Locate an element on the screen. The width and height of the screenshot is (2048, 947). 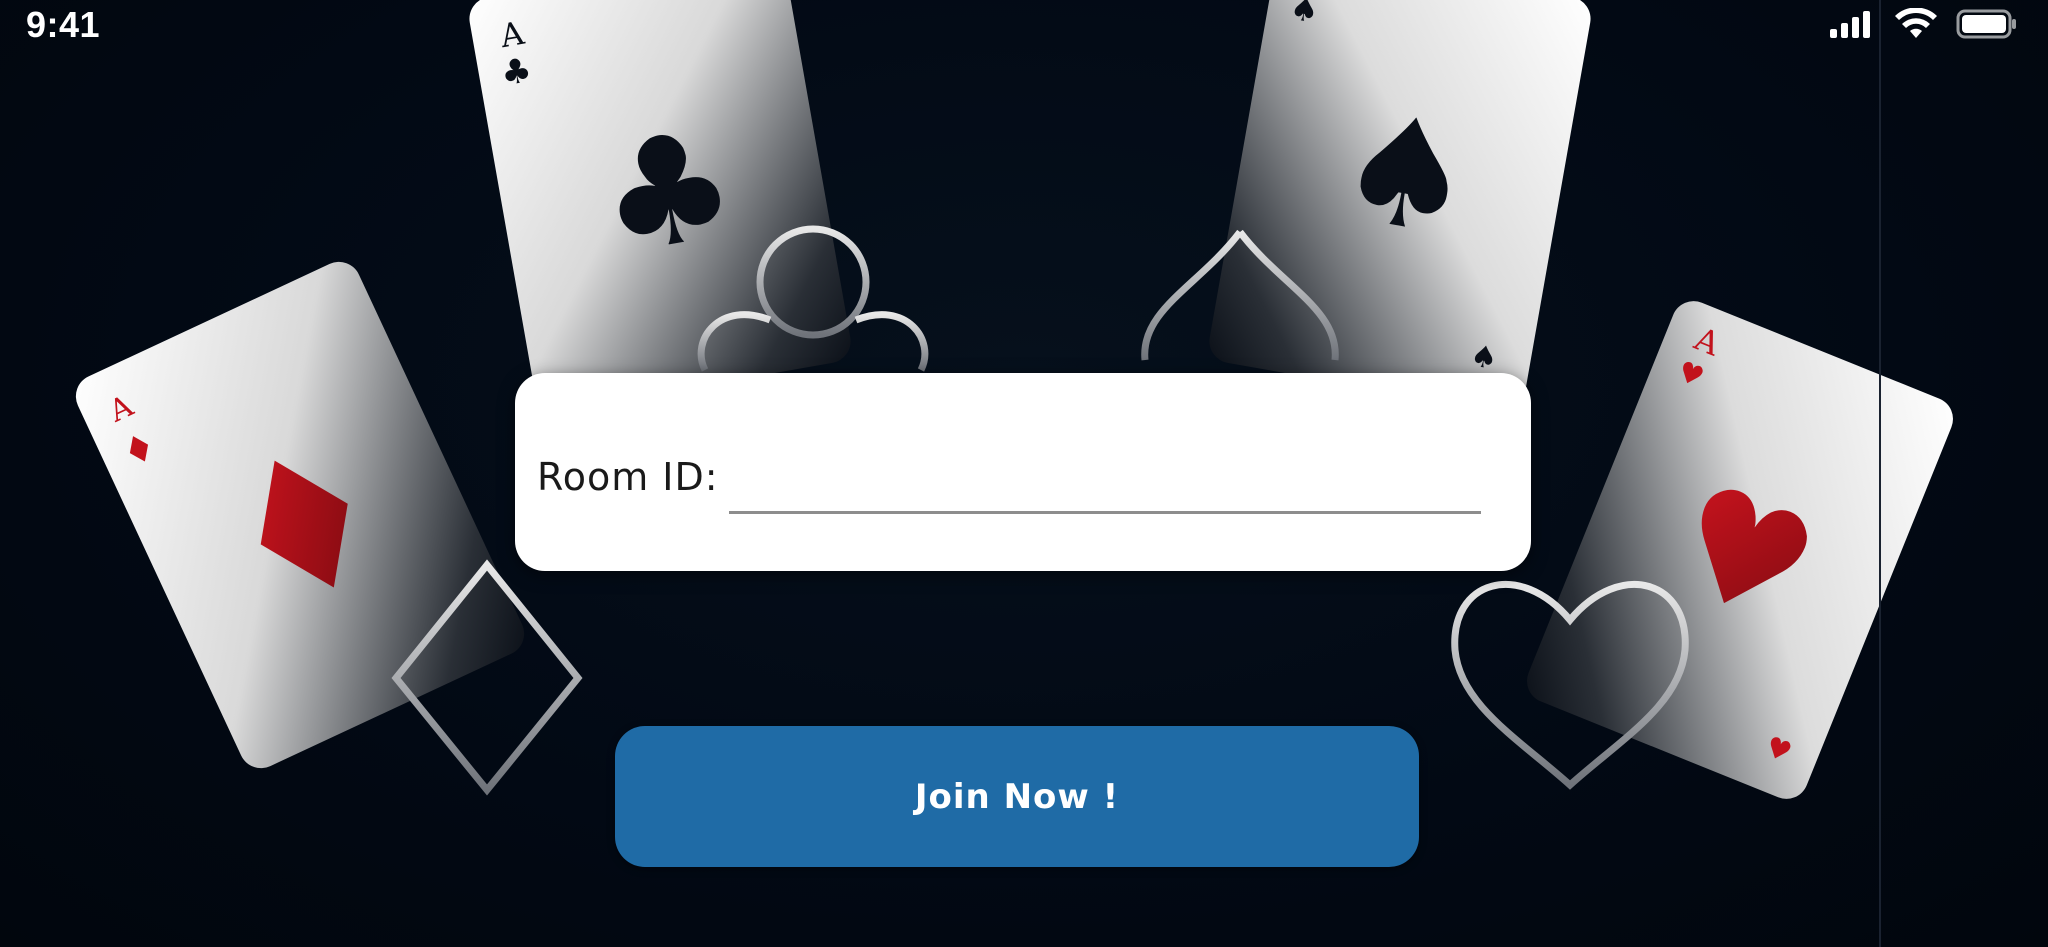
status-time: 9:41 is located at coordinates (63, 24).